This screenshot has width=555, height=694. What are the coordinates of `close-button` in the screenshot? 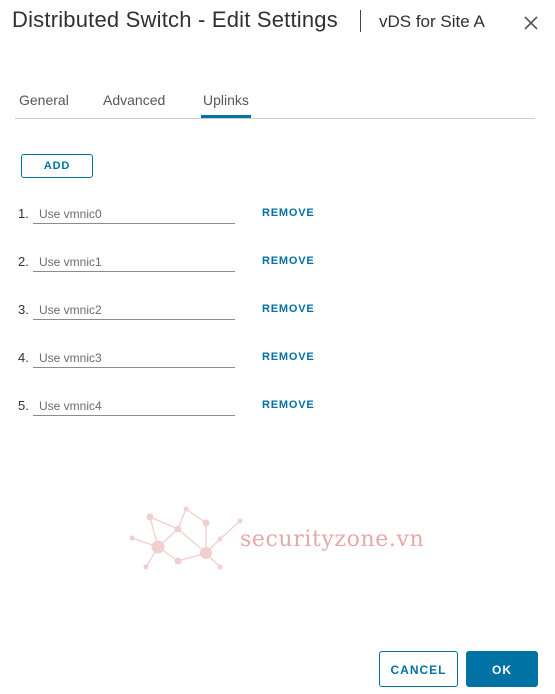 It's located at (531, 23).